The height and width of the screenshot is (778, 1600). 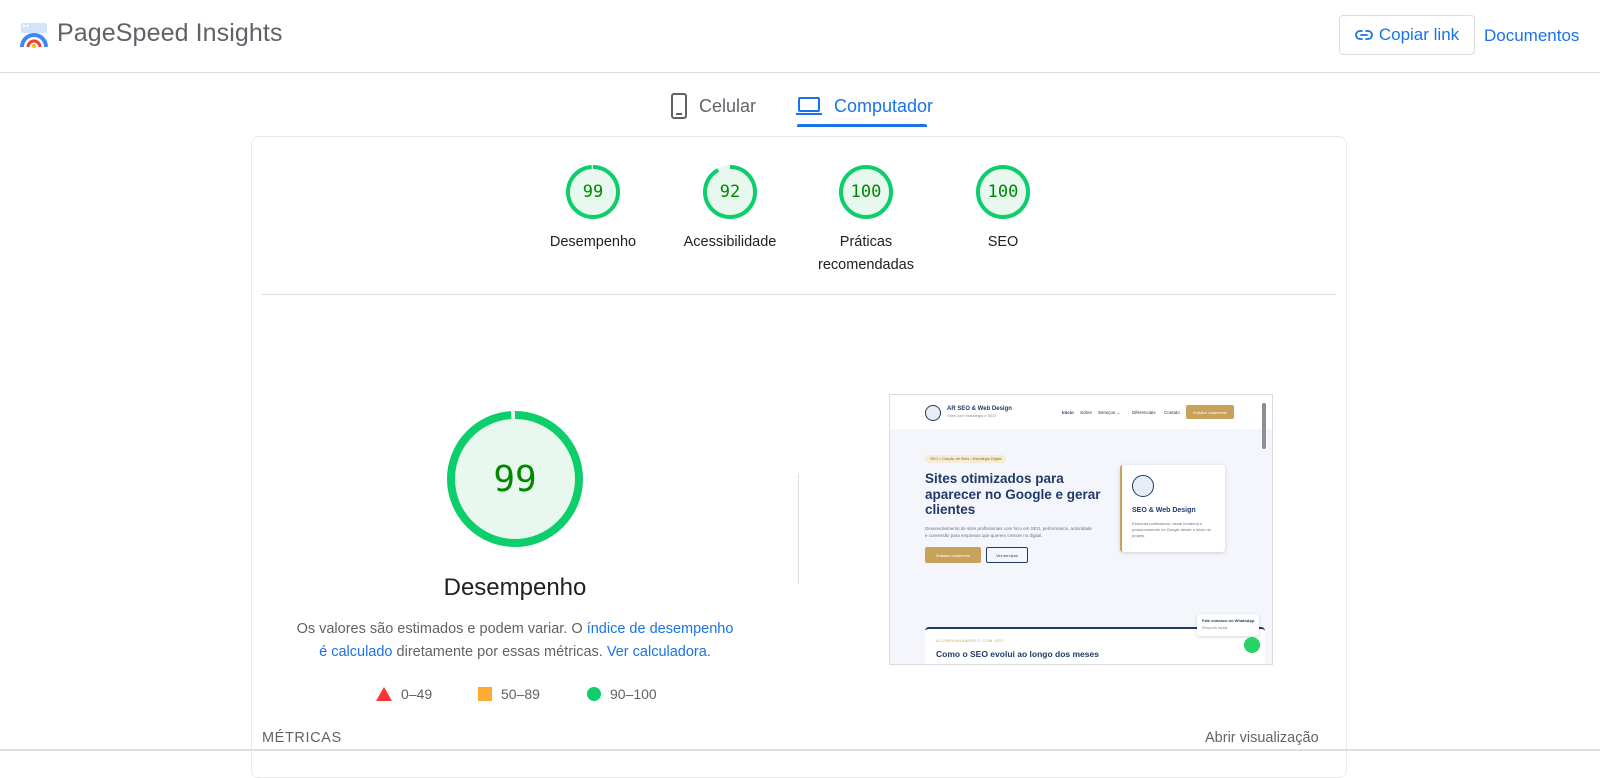 I want to click on legend-fail-label: 0–49, so click(x=417, y=694).